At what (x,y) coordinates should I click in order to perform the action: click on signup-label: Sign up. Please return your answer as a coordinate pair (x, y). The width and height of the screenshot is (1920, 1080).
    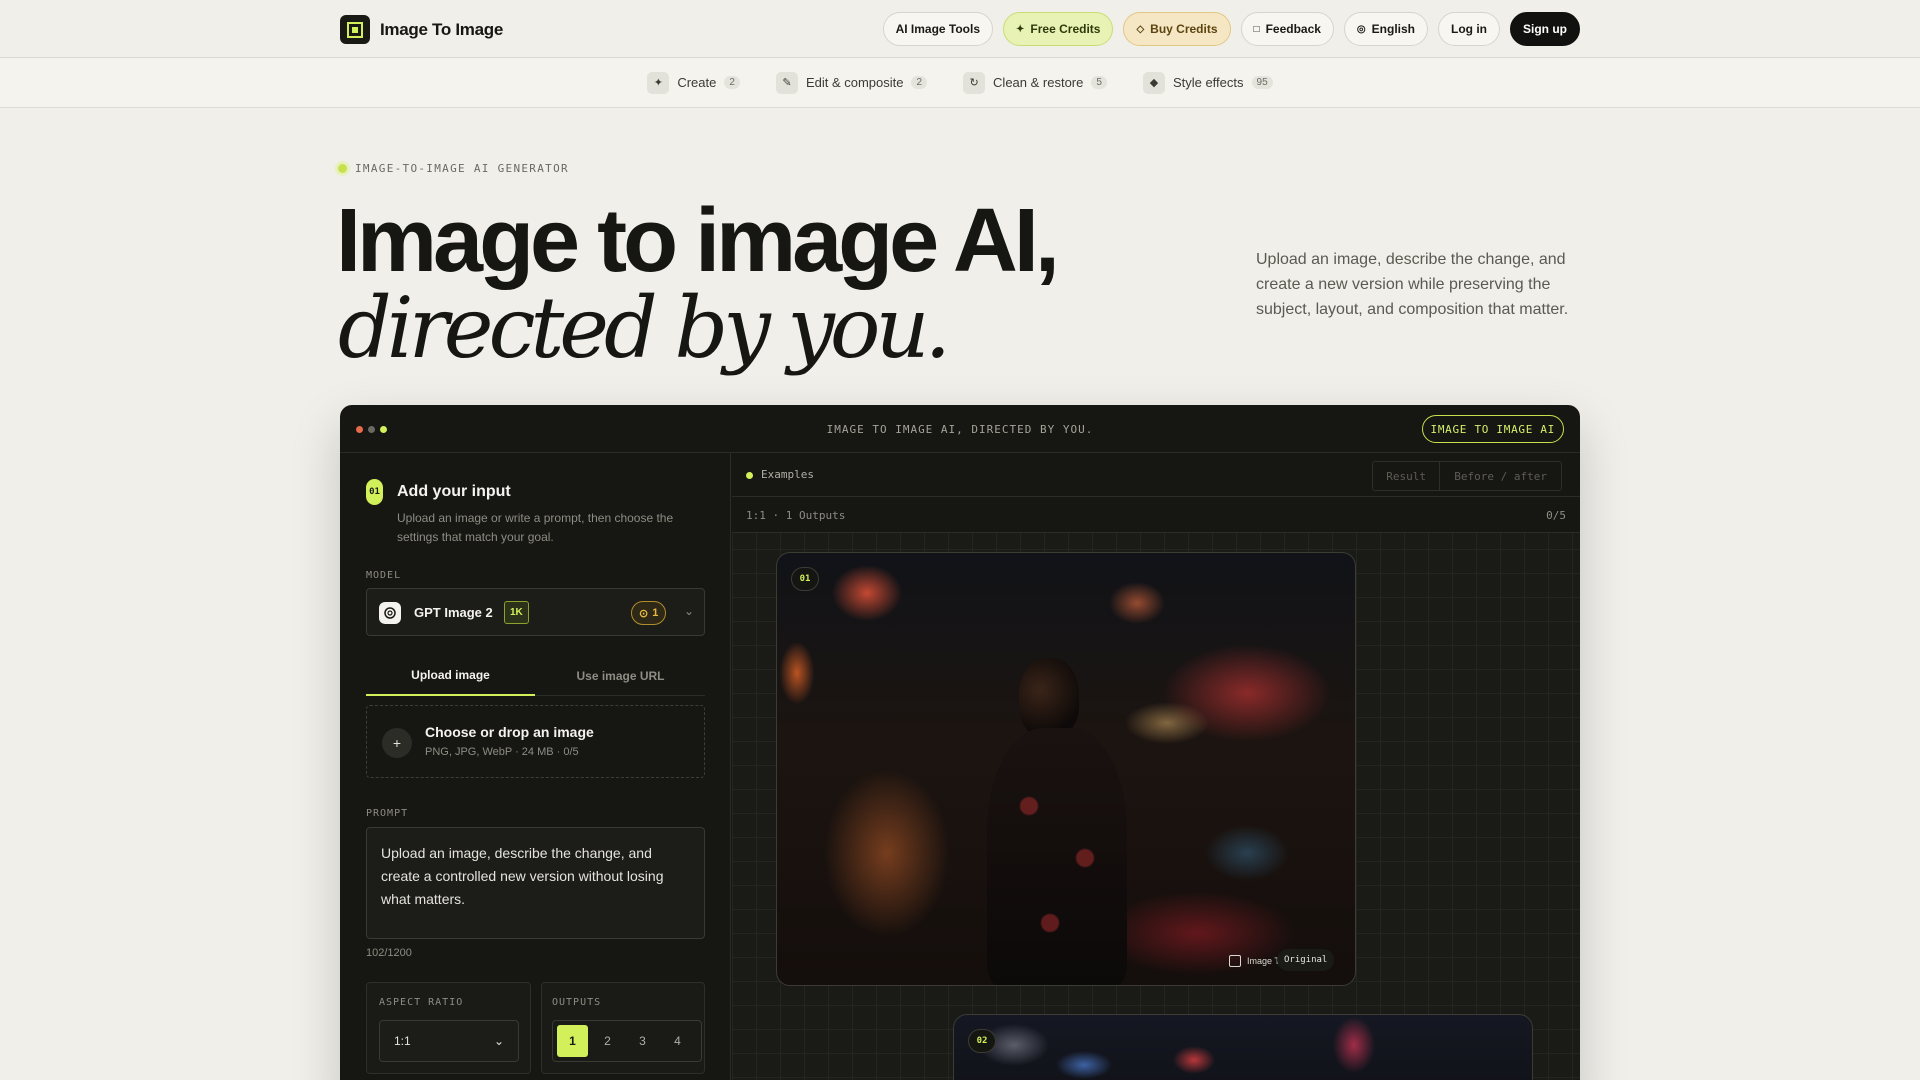
    Looking at the image, I should click on (1545, 29).